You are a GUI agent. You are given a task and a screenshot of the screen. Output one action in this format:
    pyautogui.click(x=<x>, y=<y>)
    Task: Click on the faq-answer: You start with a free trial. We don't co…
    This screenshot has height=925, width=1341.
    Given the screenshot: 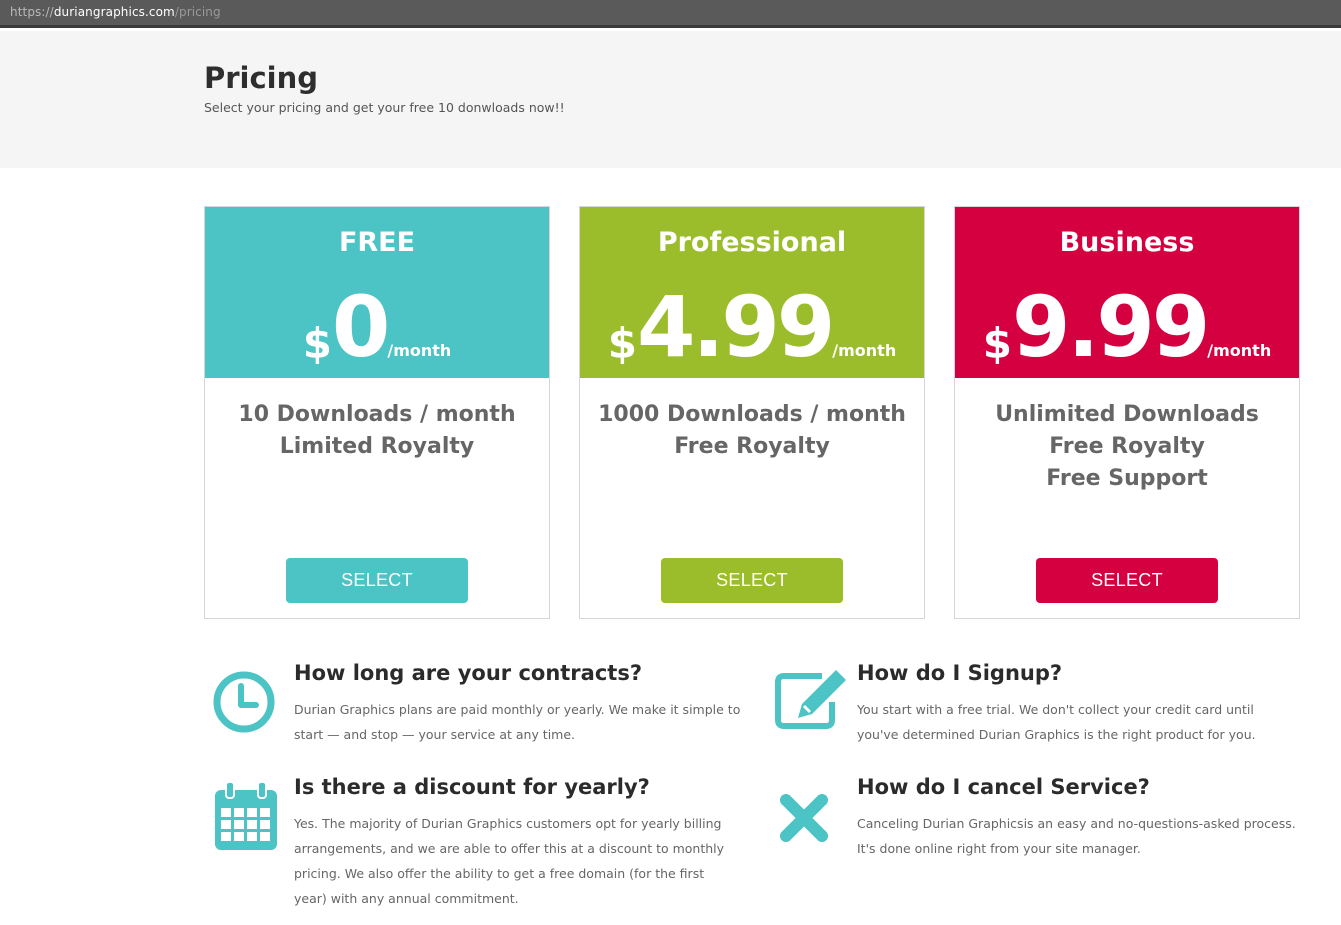 What is the action you would take?
    pyautogui.click(x=1056, y=722)
    